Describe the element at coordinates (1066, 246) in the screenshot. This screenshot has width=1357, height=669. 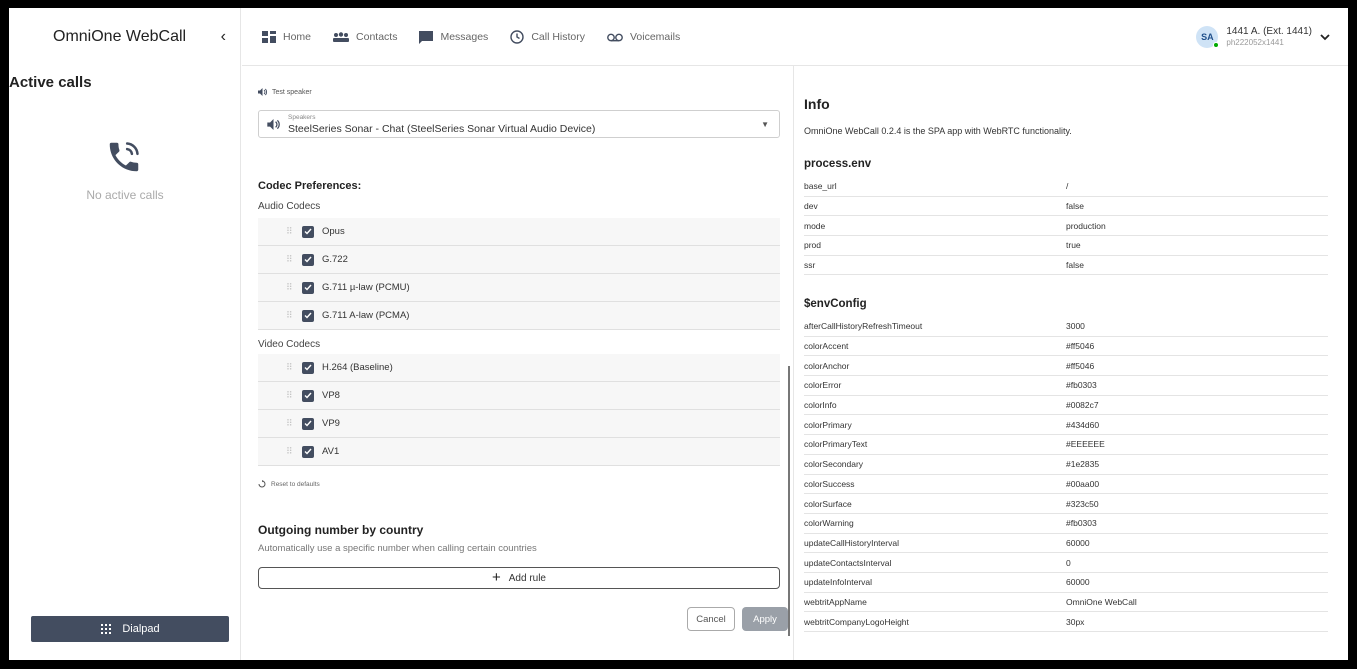
I see `kv-row: prod true` at that location.